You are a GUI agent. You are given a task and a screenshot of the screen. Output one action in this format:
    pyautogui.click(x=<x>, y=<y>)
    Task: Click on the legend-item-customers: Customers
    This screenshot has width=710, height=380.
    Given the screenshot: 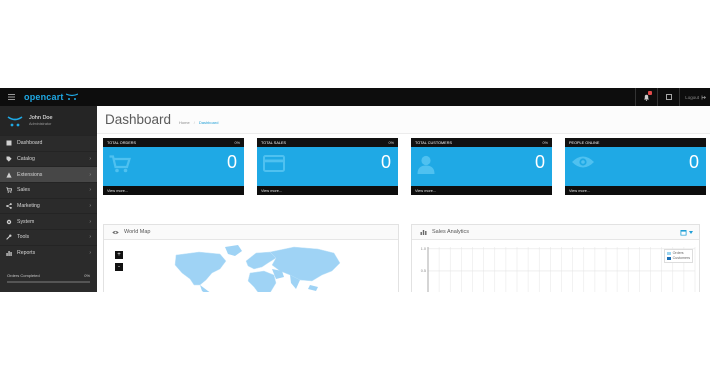 What is the action you would take?
    pyautogui.click(x=678, y=258)
    